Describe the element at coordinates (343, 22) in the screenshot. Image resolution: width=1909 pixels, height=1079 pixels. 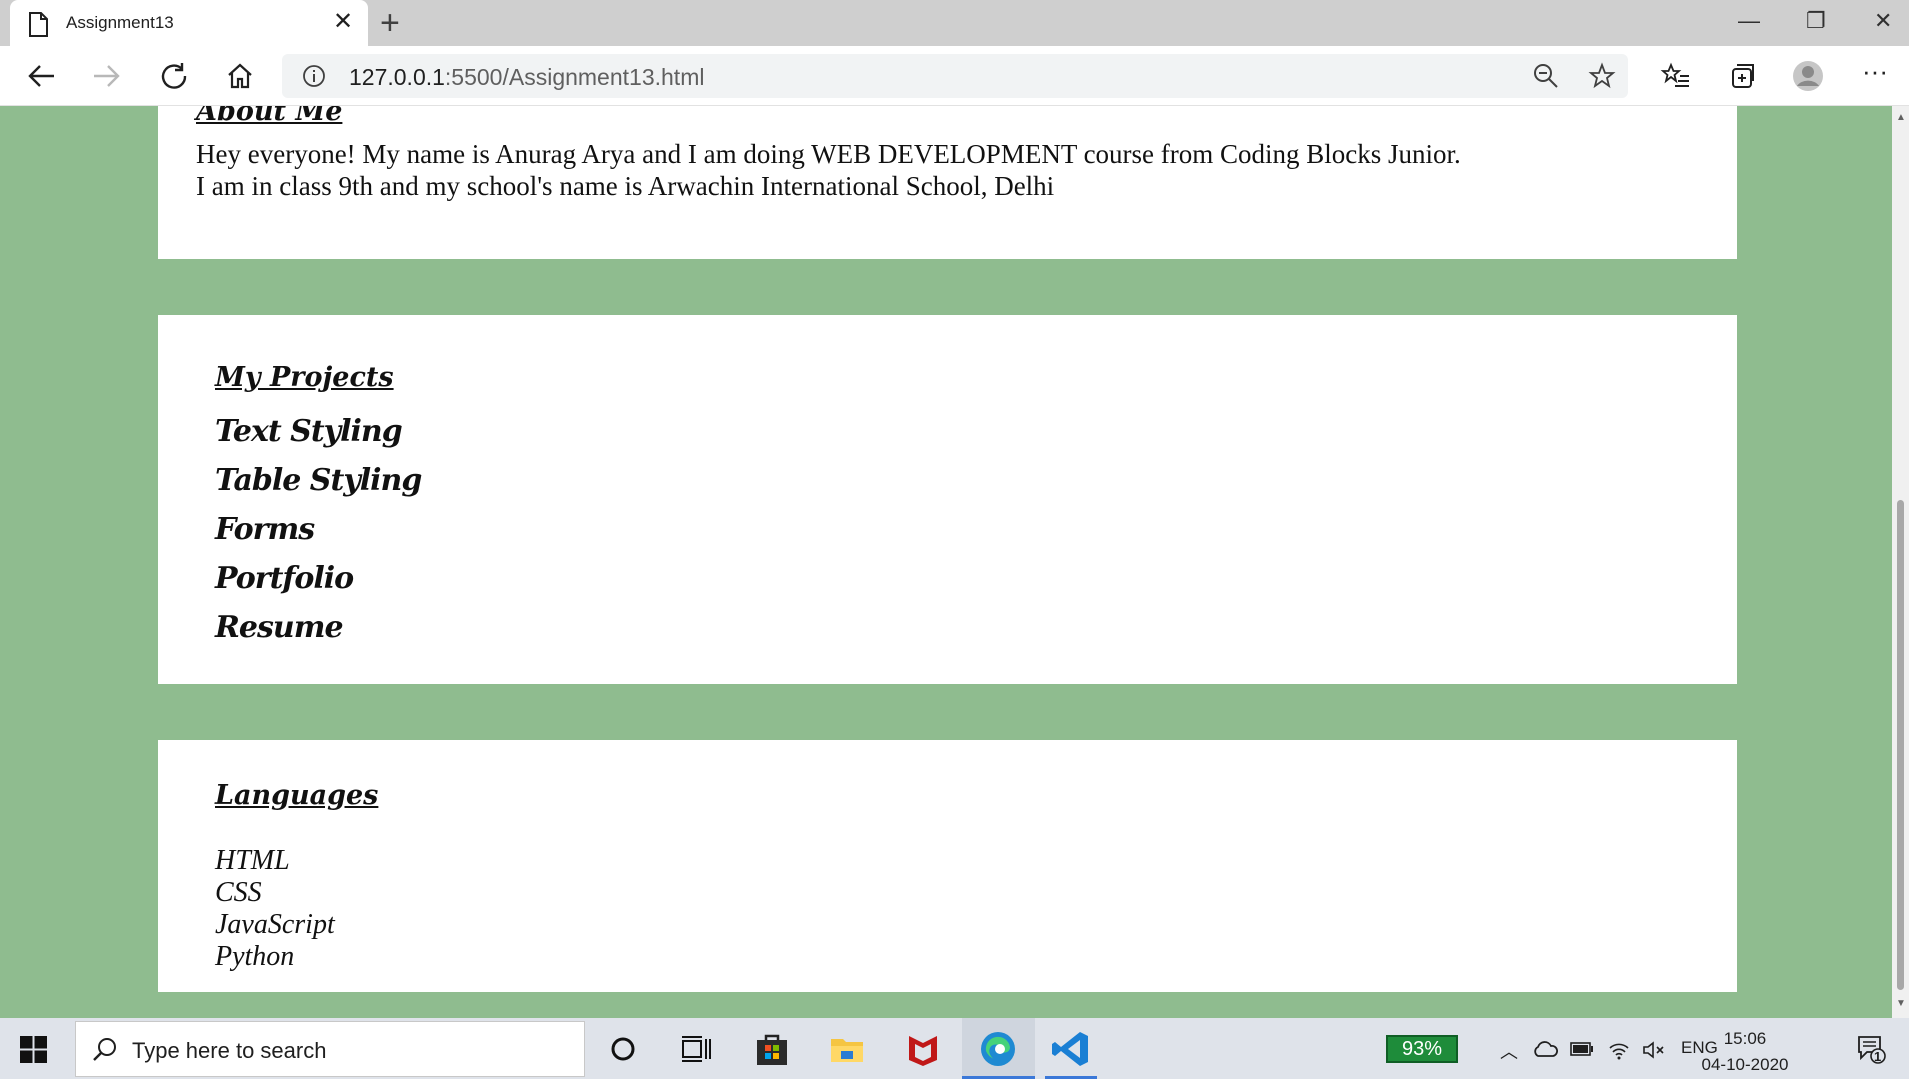
I see `close-tab-icon: ✕` at that location.